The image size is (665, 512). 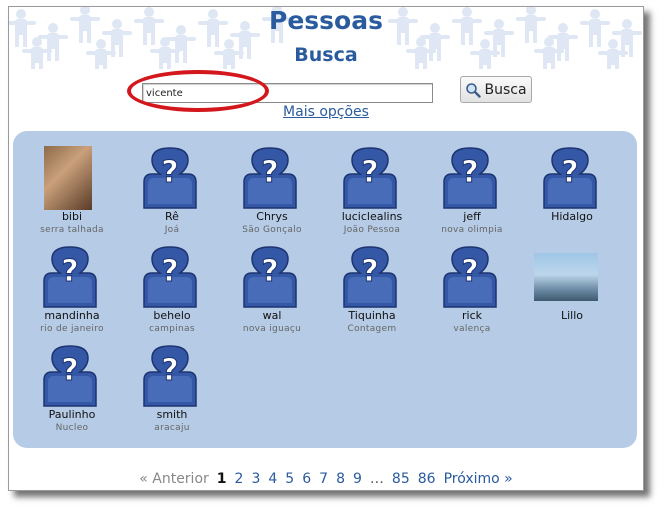 I want to click on person-location: João Pessoa, so click(x=372, y=230).